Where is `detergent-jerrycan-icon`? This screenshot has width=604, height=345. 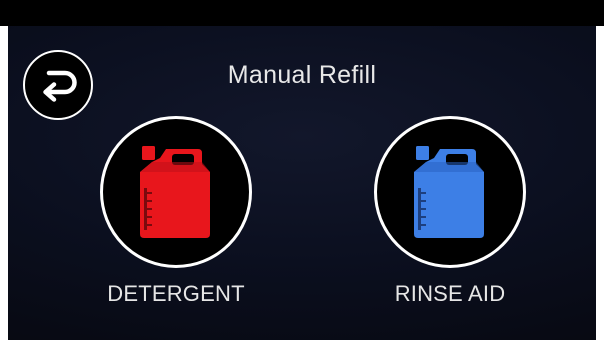 detergent-jerrycan-icon is located at coordinates (175, 192).